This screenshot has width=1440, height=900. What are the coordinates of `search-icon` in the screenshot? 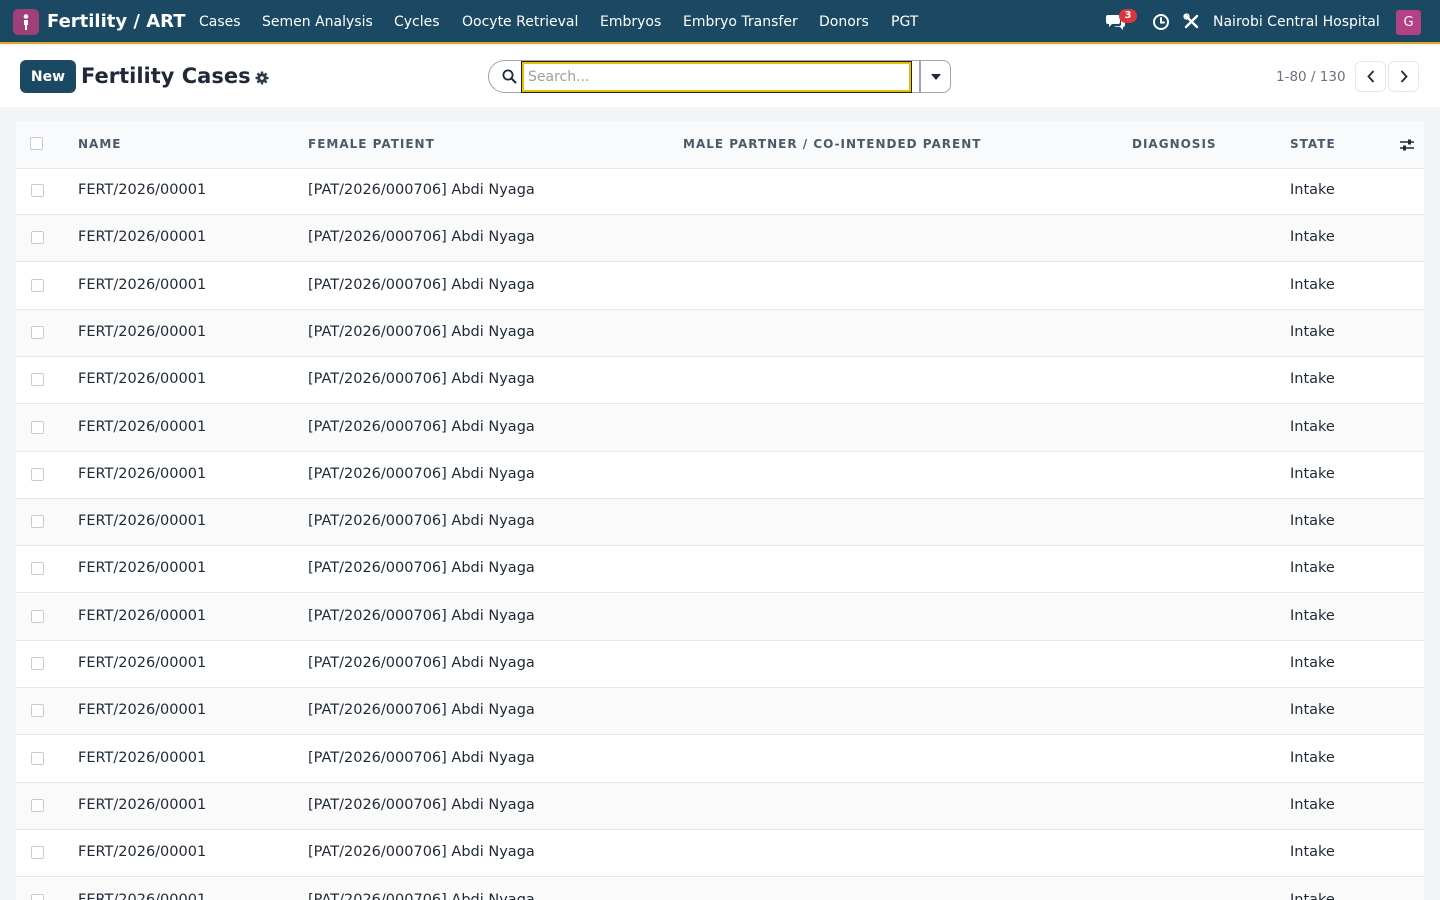 It's located at (509, 78).